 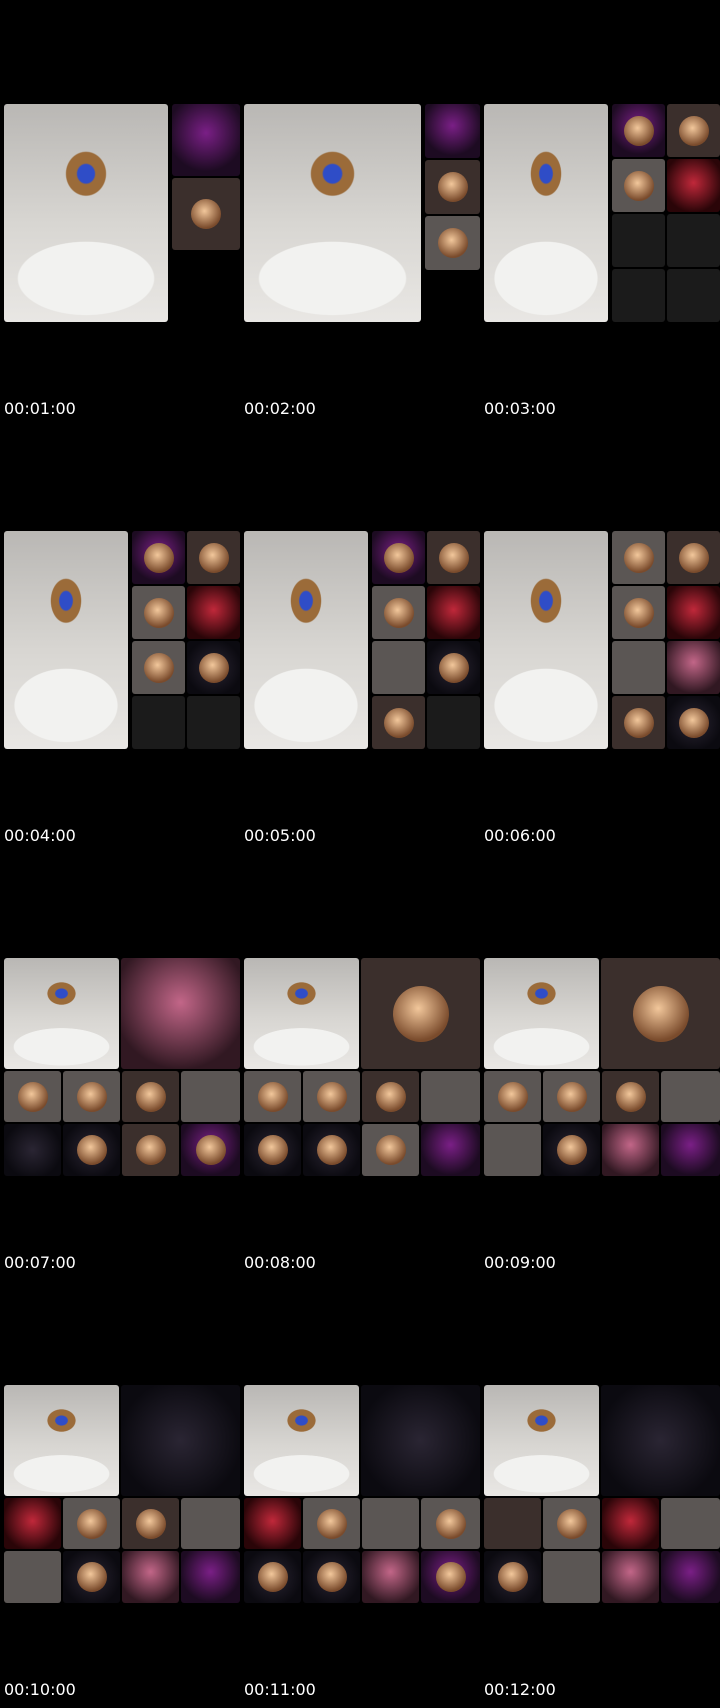 What do you see at coordinates (280, 835) in the screenshot?
I see `timestamp: 00:05:00` at bounding box center [280, 835].